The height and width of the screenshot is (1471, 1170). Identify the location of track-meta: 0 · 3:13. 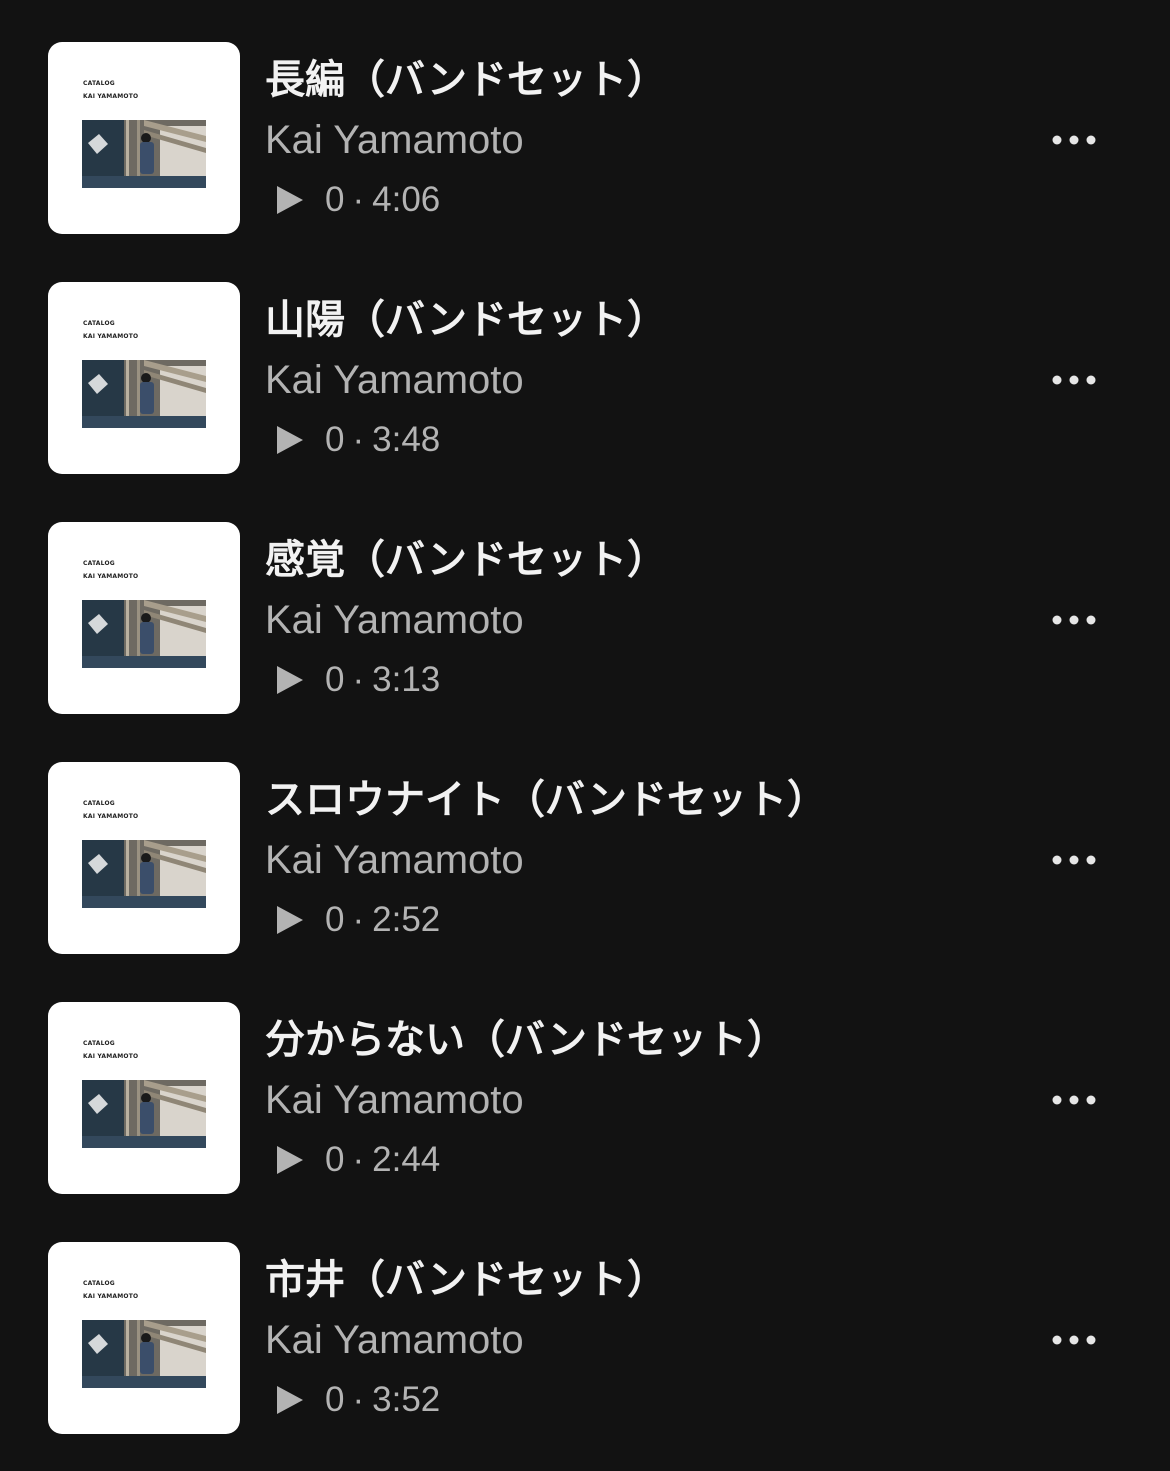
(357, 680).